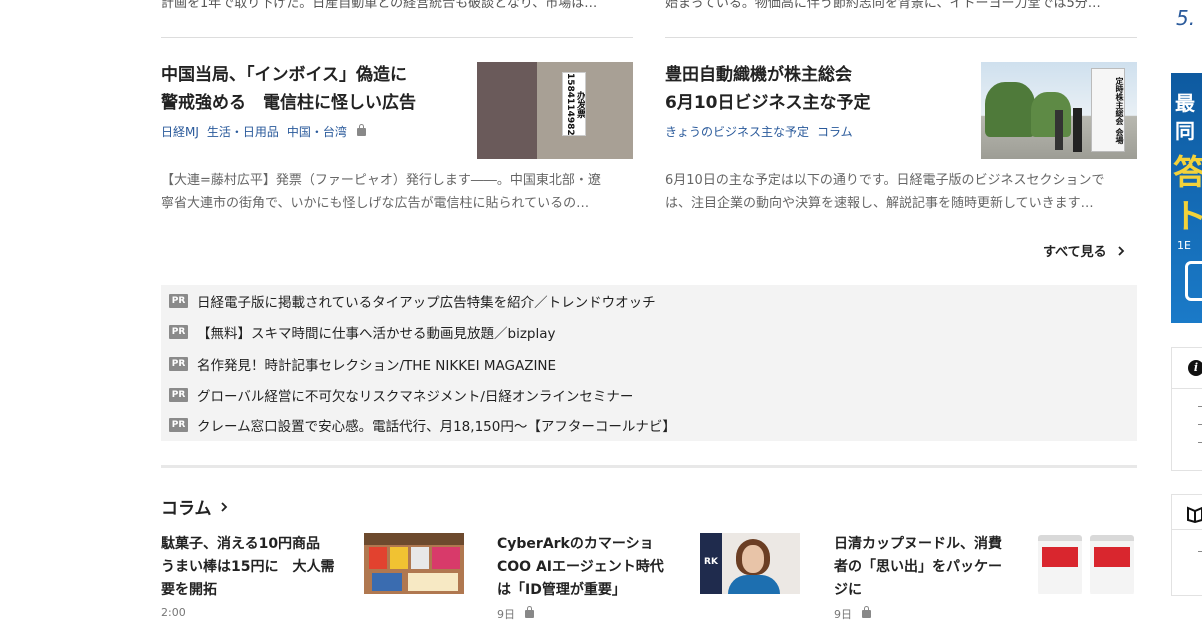 This screenshot has width=1202, height=624. I want to click on description-line: 6月10日の主な予定は以下の通りです。日経電子版のビジネスセクションで, so click(885, 180).